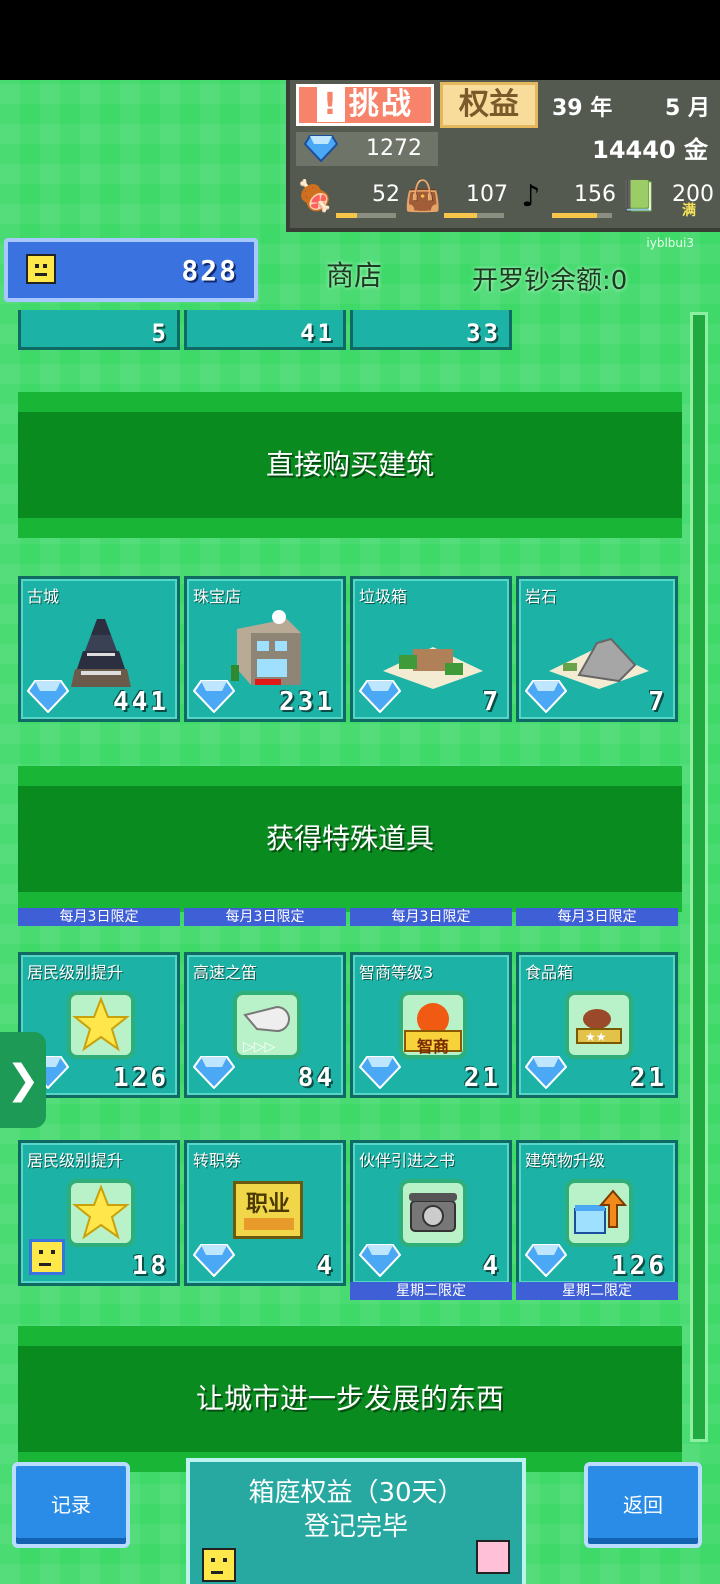  I want to click on item-price: 441, so click(141, 702).